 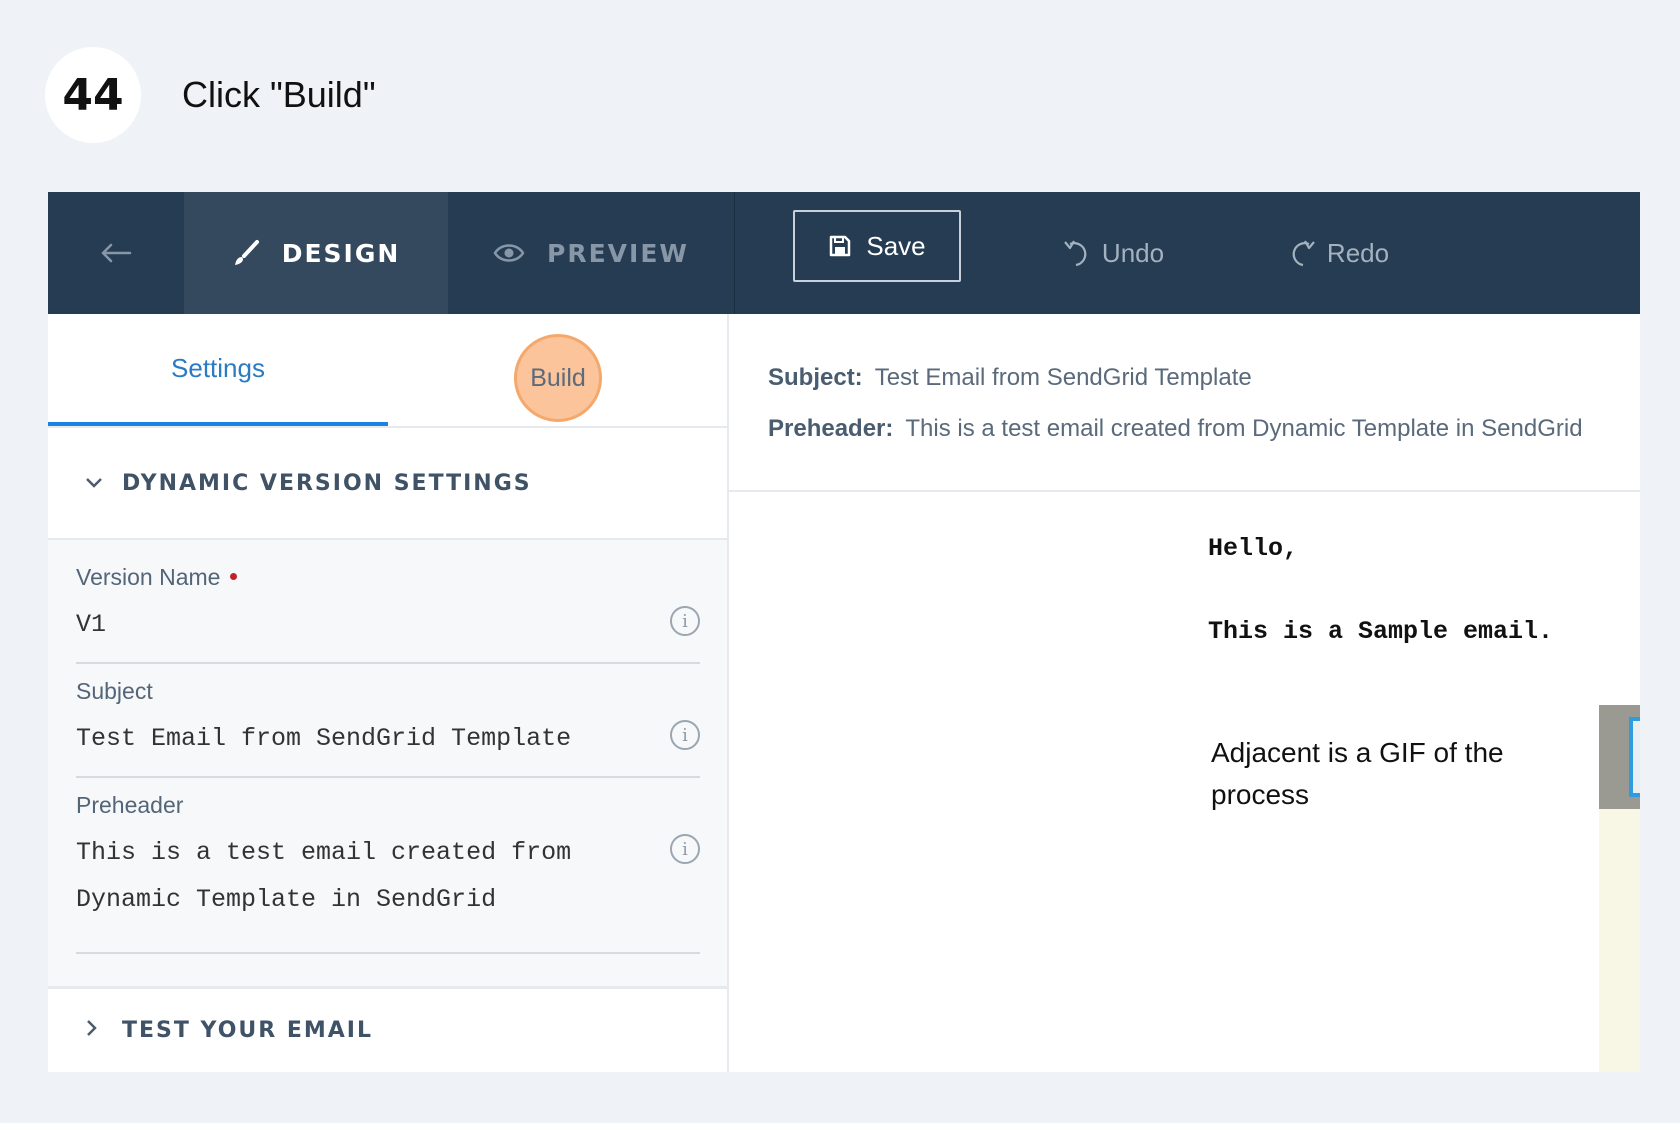 What do you see at coordinates (279, 94) in the screenshot?
I see `step-instruction: Click "Build"` at bounding box center [279, 94].